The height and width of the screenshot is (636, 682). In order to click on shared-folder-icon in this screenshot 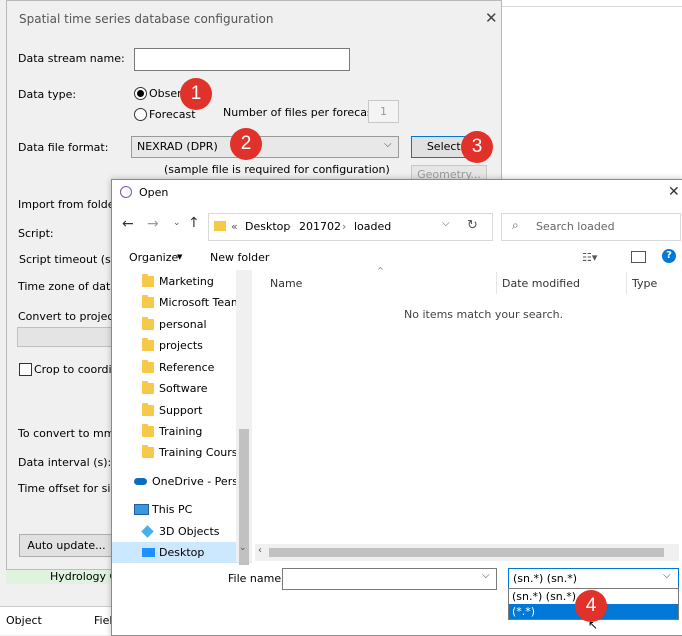, I will do `click(148, 451)`.